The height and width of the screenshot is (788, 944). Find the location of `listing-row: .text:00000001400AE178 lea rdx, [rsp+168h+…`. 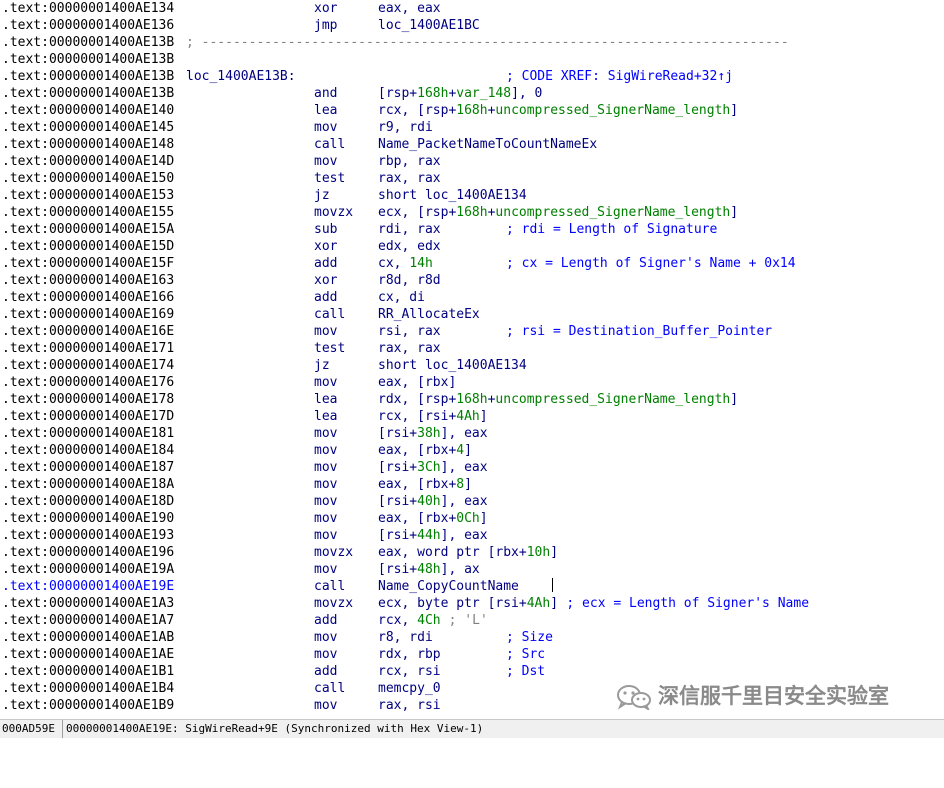

listing-row: .text:00000001400AE178 lea rdx, [rsp+168h+… is located at coordinates (472, 399).